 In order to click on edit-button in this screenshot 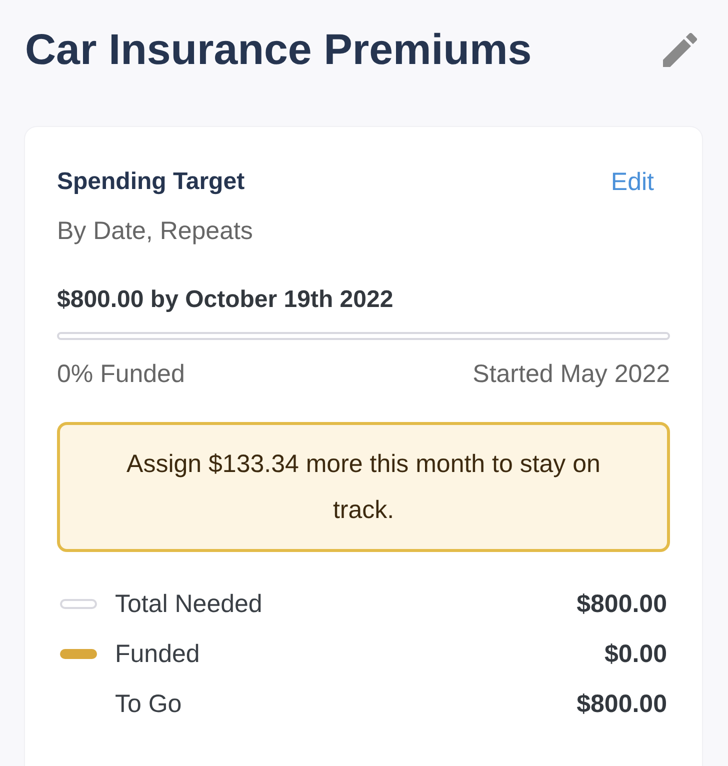, I will do `click(680, 50)`.